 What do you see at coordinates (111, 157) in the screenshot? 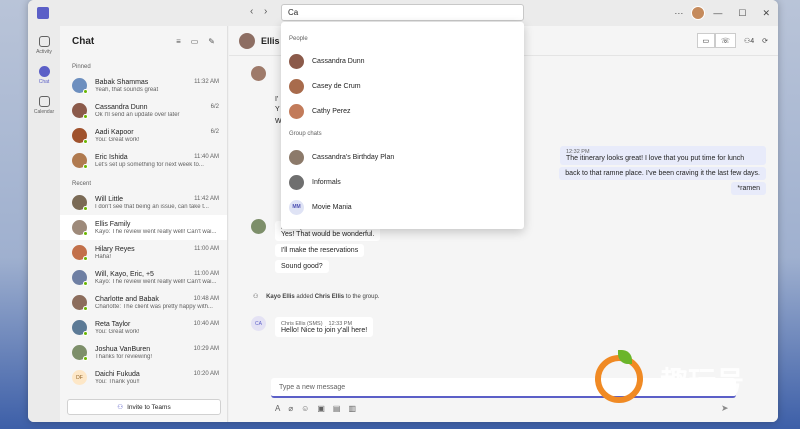
I see `chat-item-name: Eric Ishida` at bounding box center [111, 157].